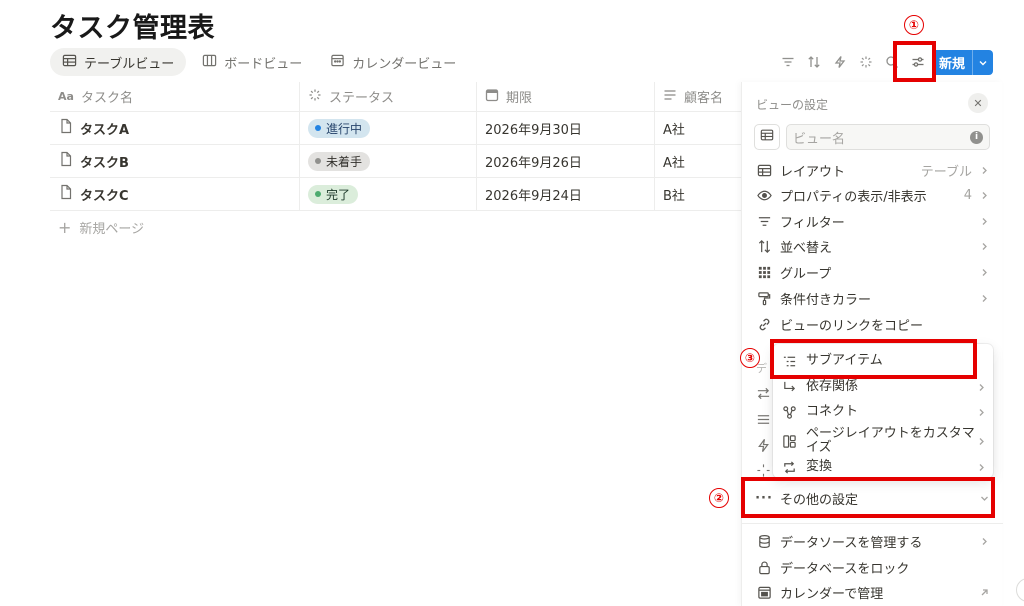 The height and width of the screenshot is (606, 1024). I want to click on help-button, so click(1020, 590).